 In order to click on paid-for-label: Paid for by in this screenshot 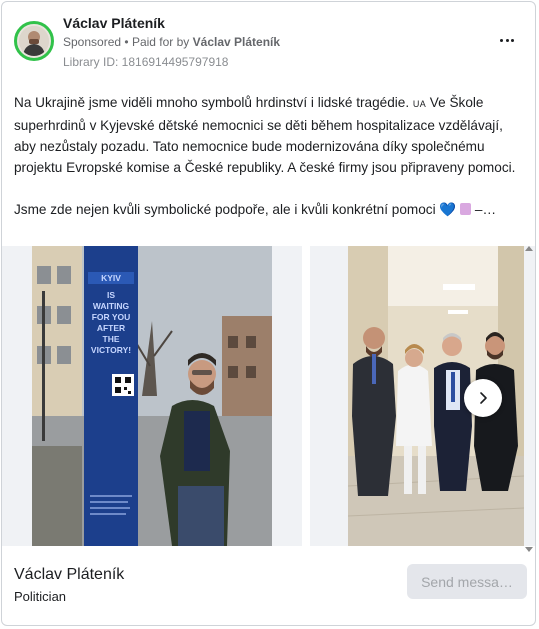, I will do `click(160, 42)`.